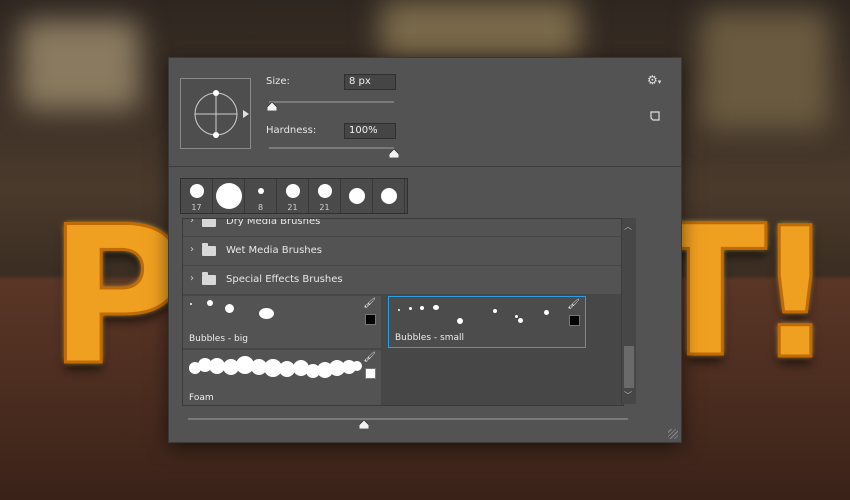 The width and height of the screenshot is (850, 500). I want to click on scrollbar-thumb, so click(629, 367).